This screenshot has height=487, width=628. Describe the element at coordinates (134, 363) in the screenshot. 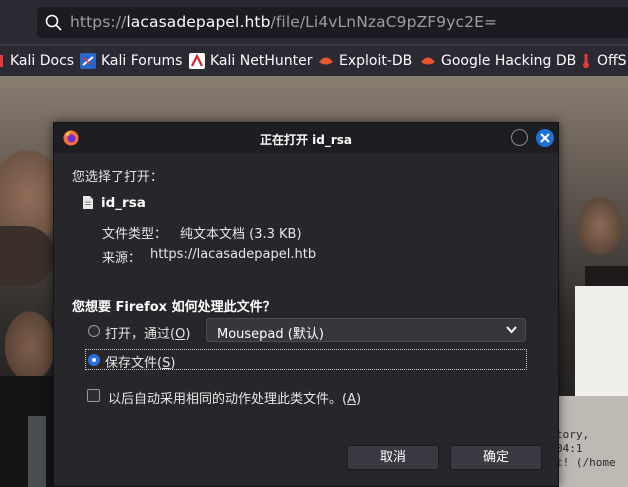

I see `save-file-text: 保存文件(` at that location.